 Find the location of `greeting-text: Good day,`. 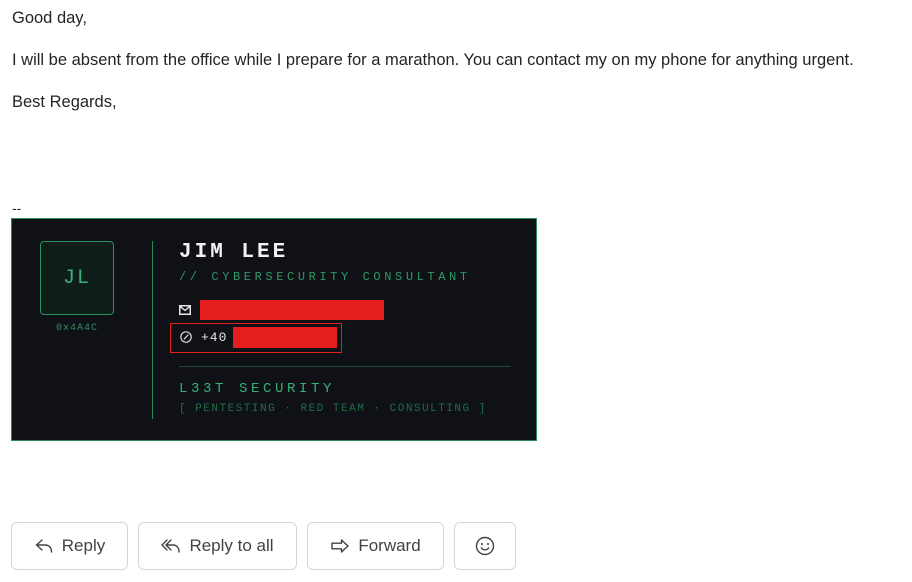

greeting-text: Good day, is located at coordinates (49, 18).